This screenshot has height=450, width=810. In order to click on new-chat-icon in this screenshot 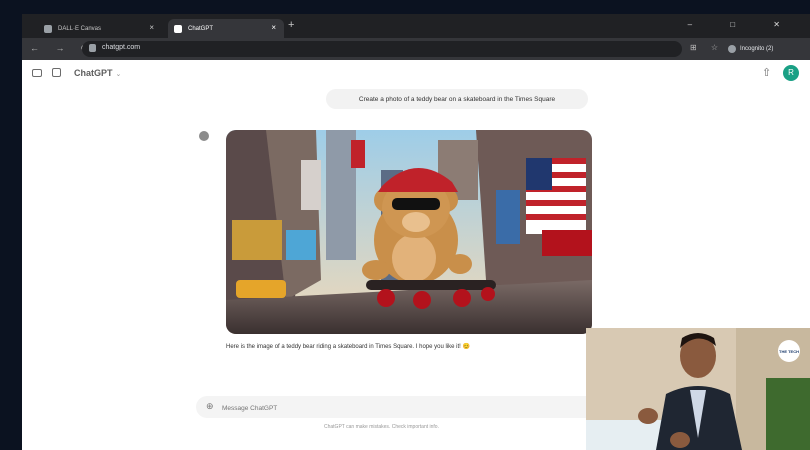, I will do `click(56, 72)`.